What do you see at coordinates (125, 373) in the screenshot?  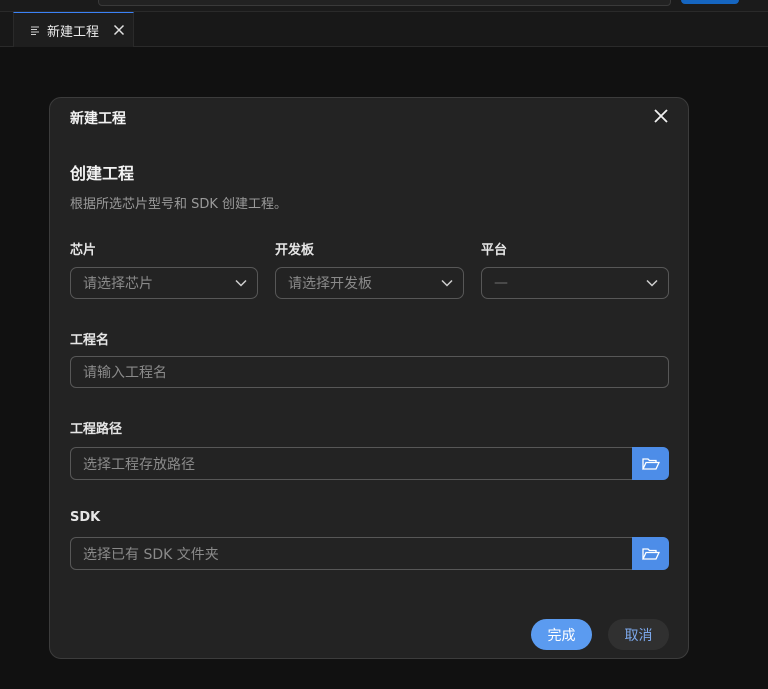 I see `project-name-placeholder: 请输入工程名` at bounding box center [125, 373].